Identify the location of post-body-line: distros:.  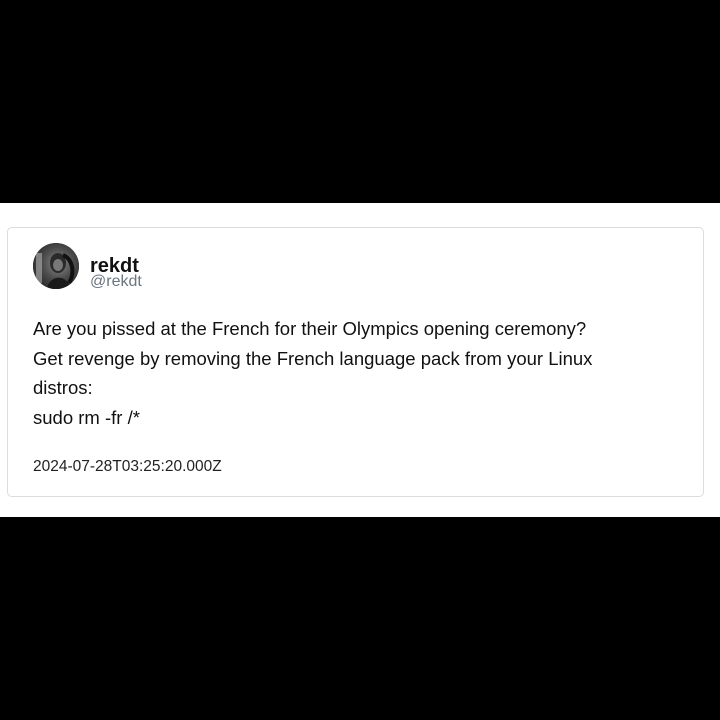
(63, 387).